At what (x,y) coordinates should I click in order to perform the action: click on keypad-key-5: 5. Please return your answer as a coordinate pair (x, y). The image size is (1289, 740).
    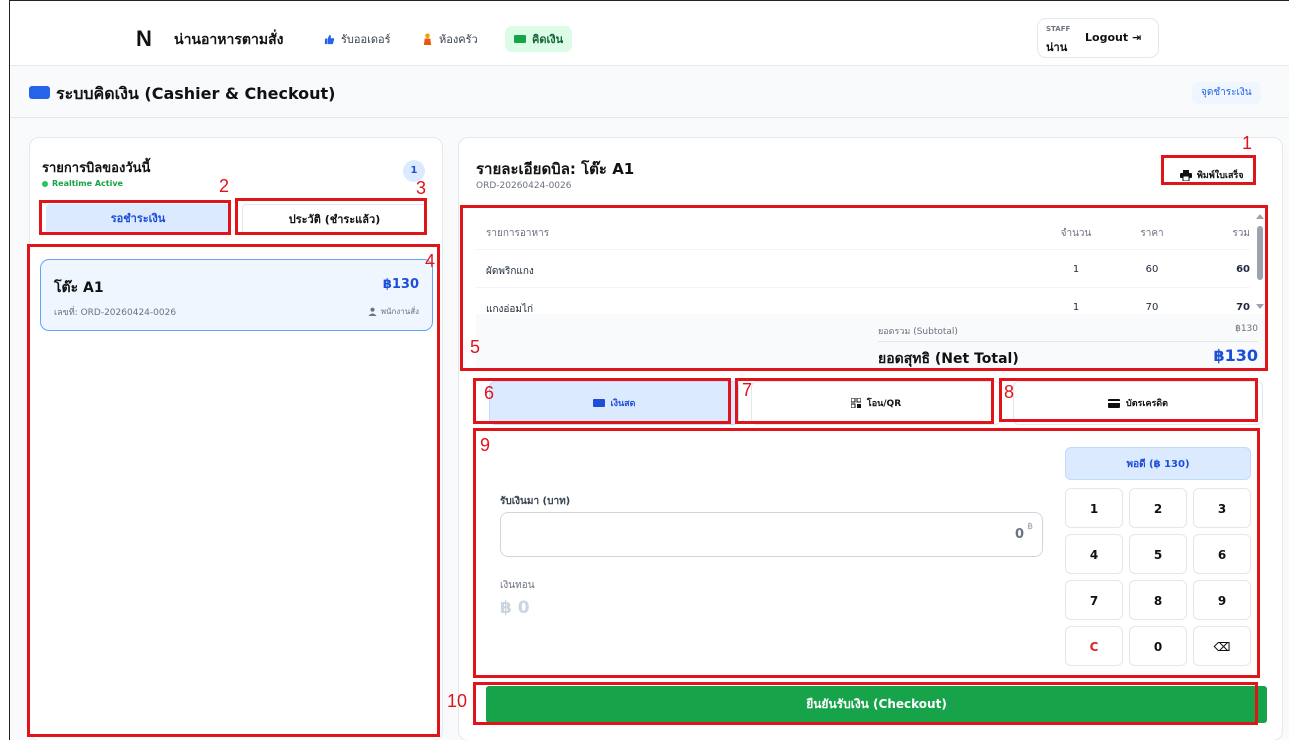
    Looking at the image, I should click on (1158, 554).